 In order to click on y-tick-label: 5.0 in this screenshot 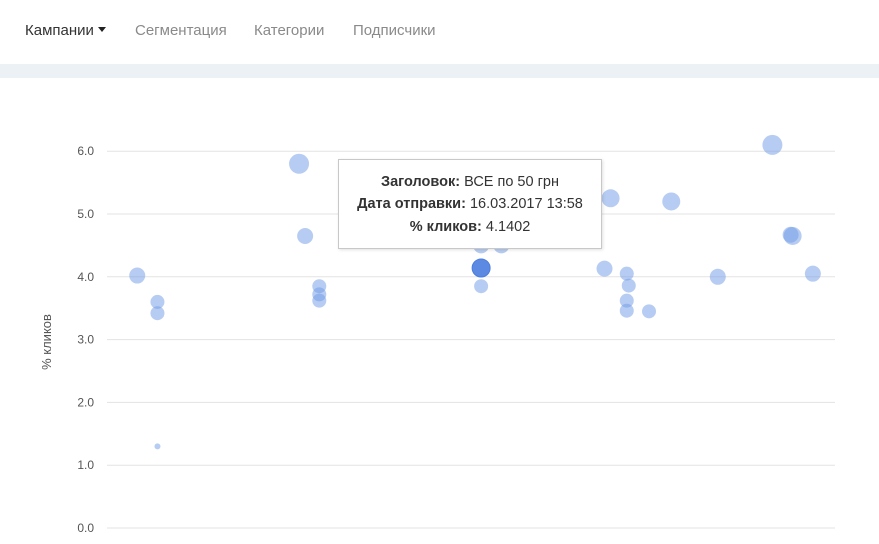, I will do `click(85, 214)`.